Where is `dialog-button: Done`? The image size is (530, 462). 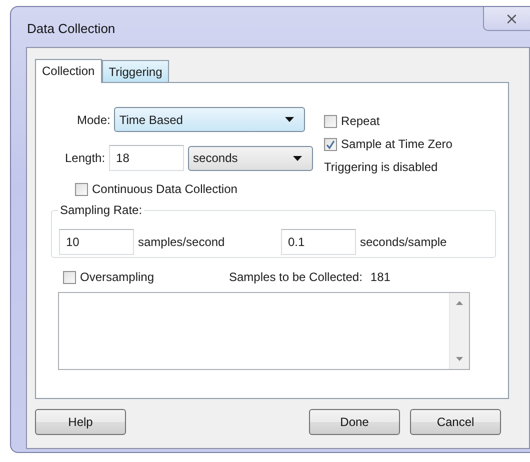
dialog-button: Done is located at coordinates (354, 422).